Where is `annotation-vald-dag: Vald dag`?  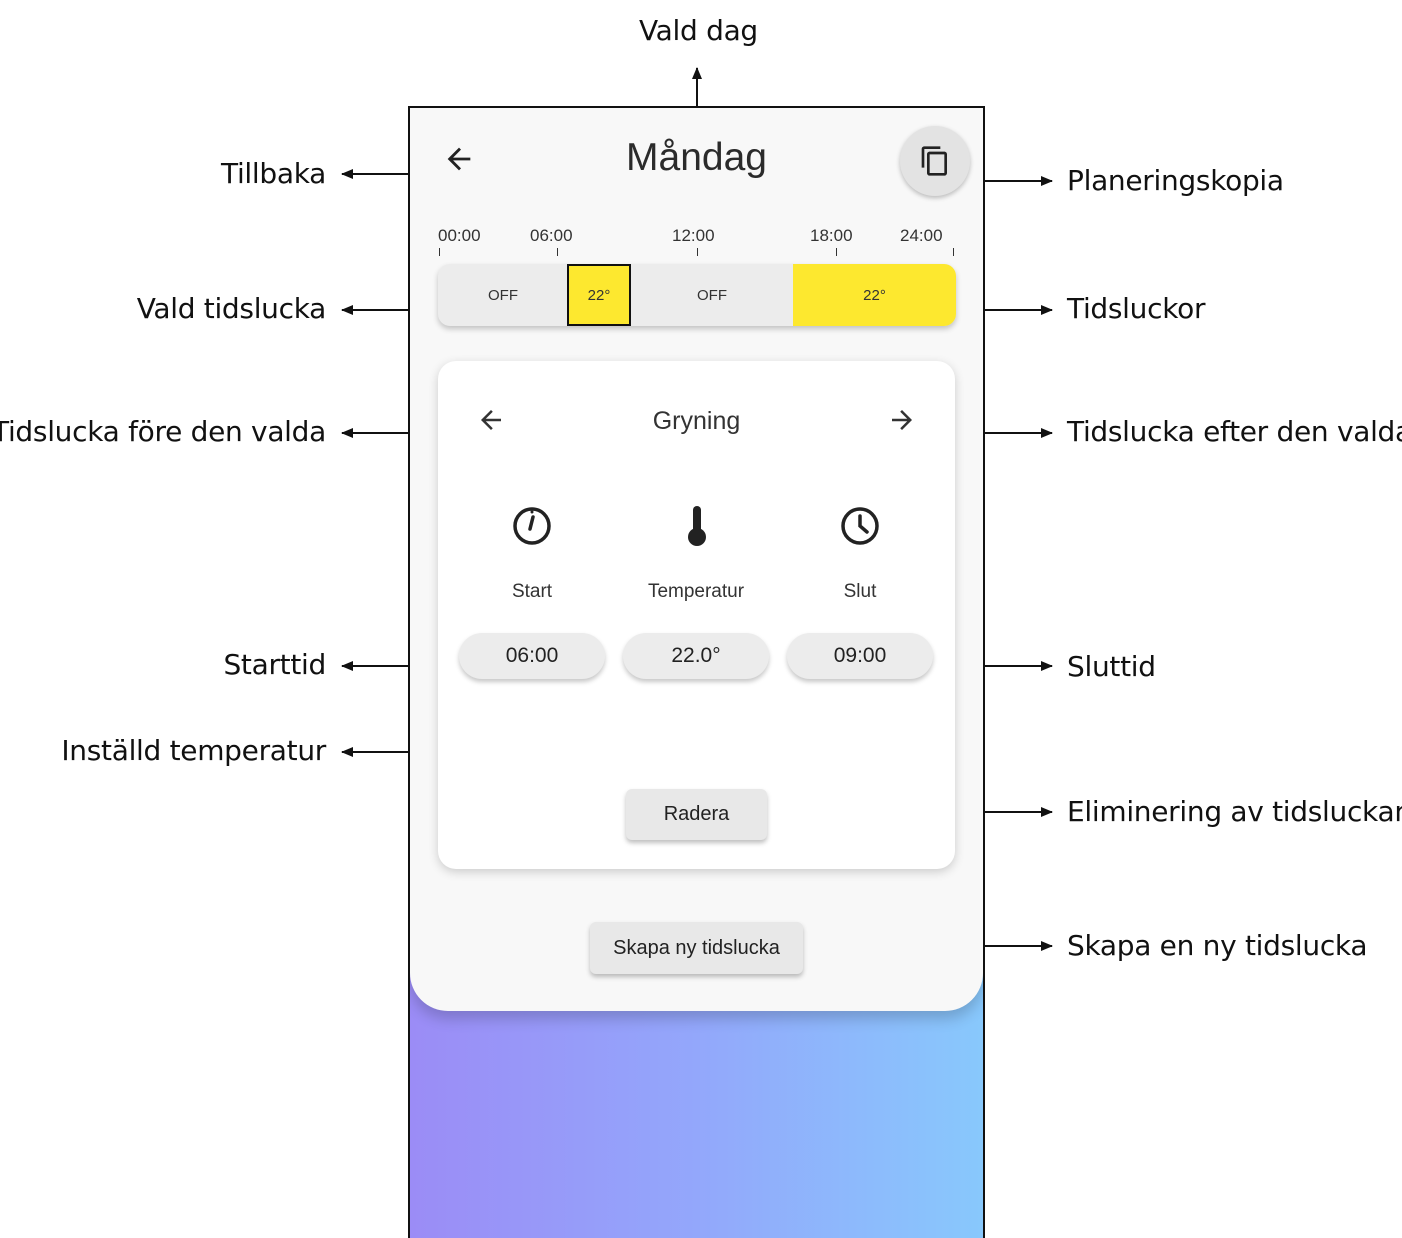
annotation-vald-dag: Vald dag is located at coordinates (698, 30).